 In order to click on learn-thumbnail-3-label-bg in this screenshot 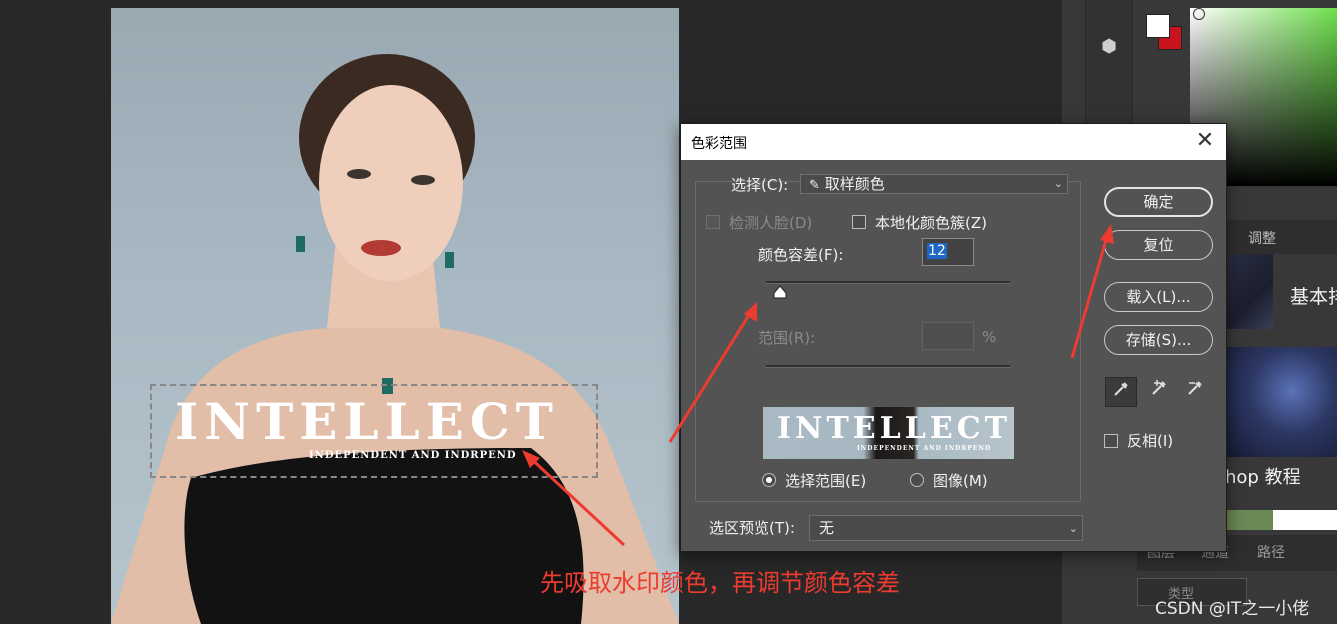, I will do `click(1305, 520)`.